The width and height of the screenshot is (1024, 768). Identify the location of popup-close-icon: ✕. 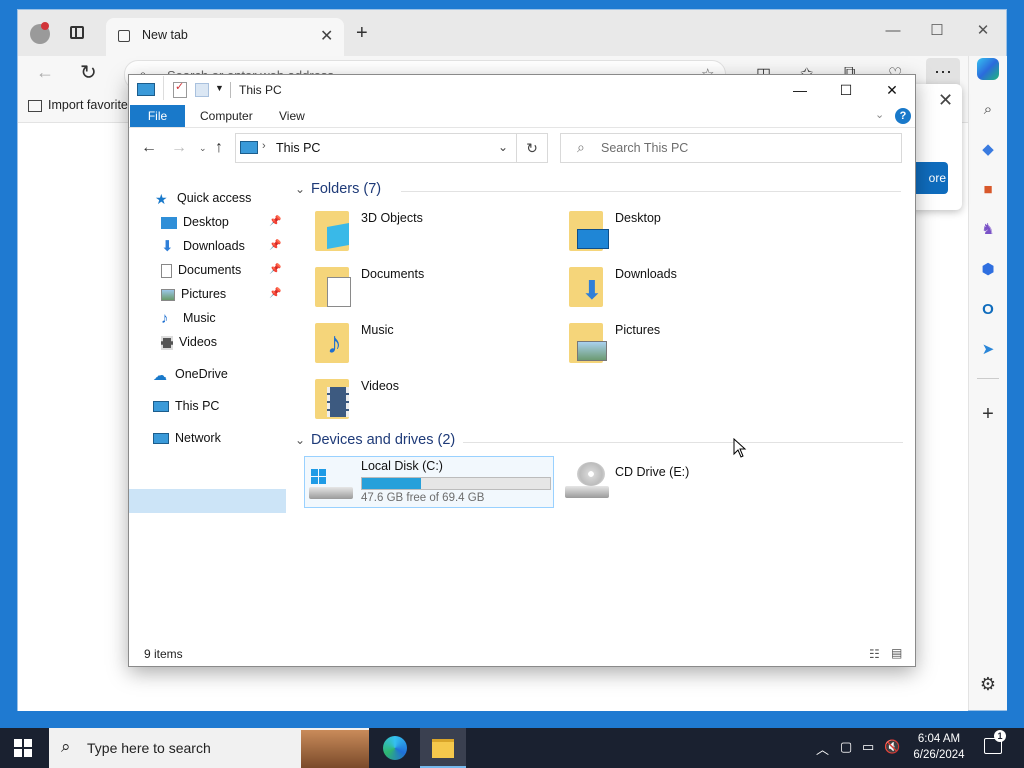
(945, 100).